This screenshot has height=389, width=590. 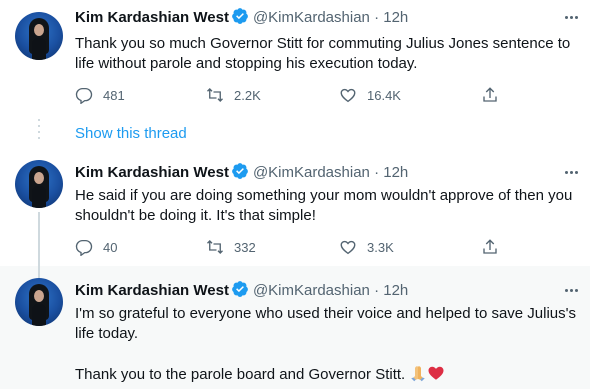 What do you see at coordinates (295, 134) in the screenshot?
I see `show-thread-row: Show this thread` at bounding box center [295, 134].